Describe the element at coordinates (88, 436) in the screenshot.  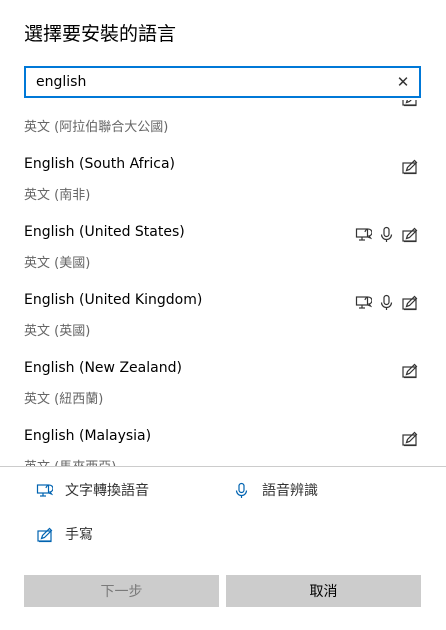
I see `language-name: English (Malaysia)` at that location.